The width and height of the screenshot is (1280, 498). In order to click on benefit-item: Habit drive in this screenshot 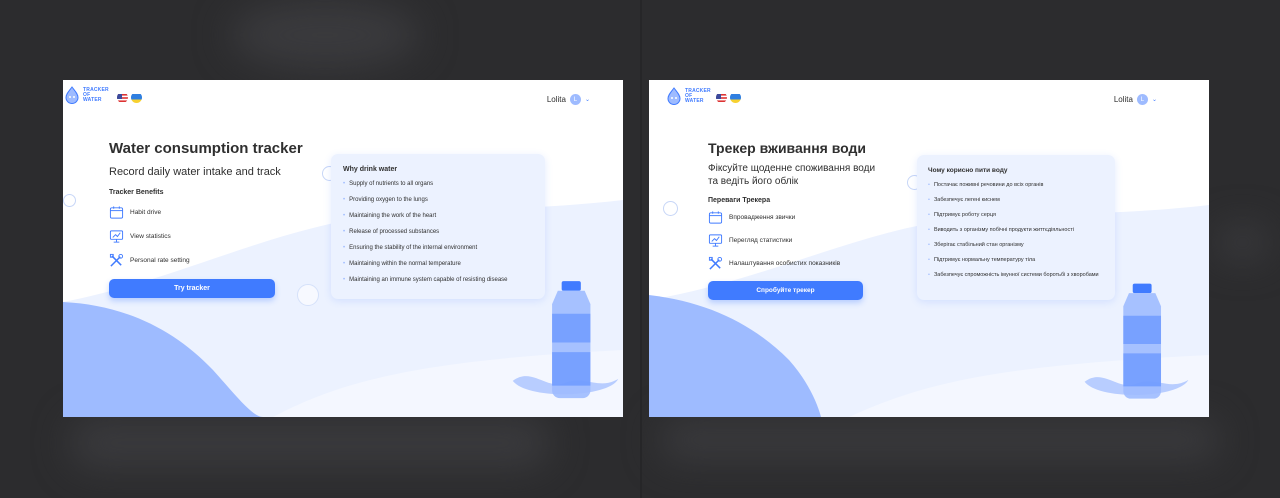, I will do `click(135, 212)`.